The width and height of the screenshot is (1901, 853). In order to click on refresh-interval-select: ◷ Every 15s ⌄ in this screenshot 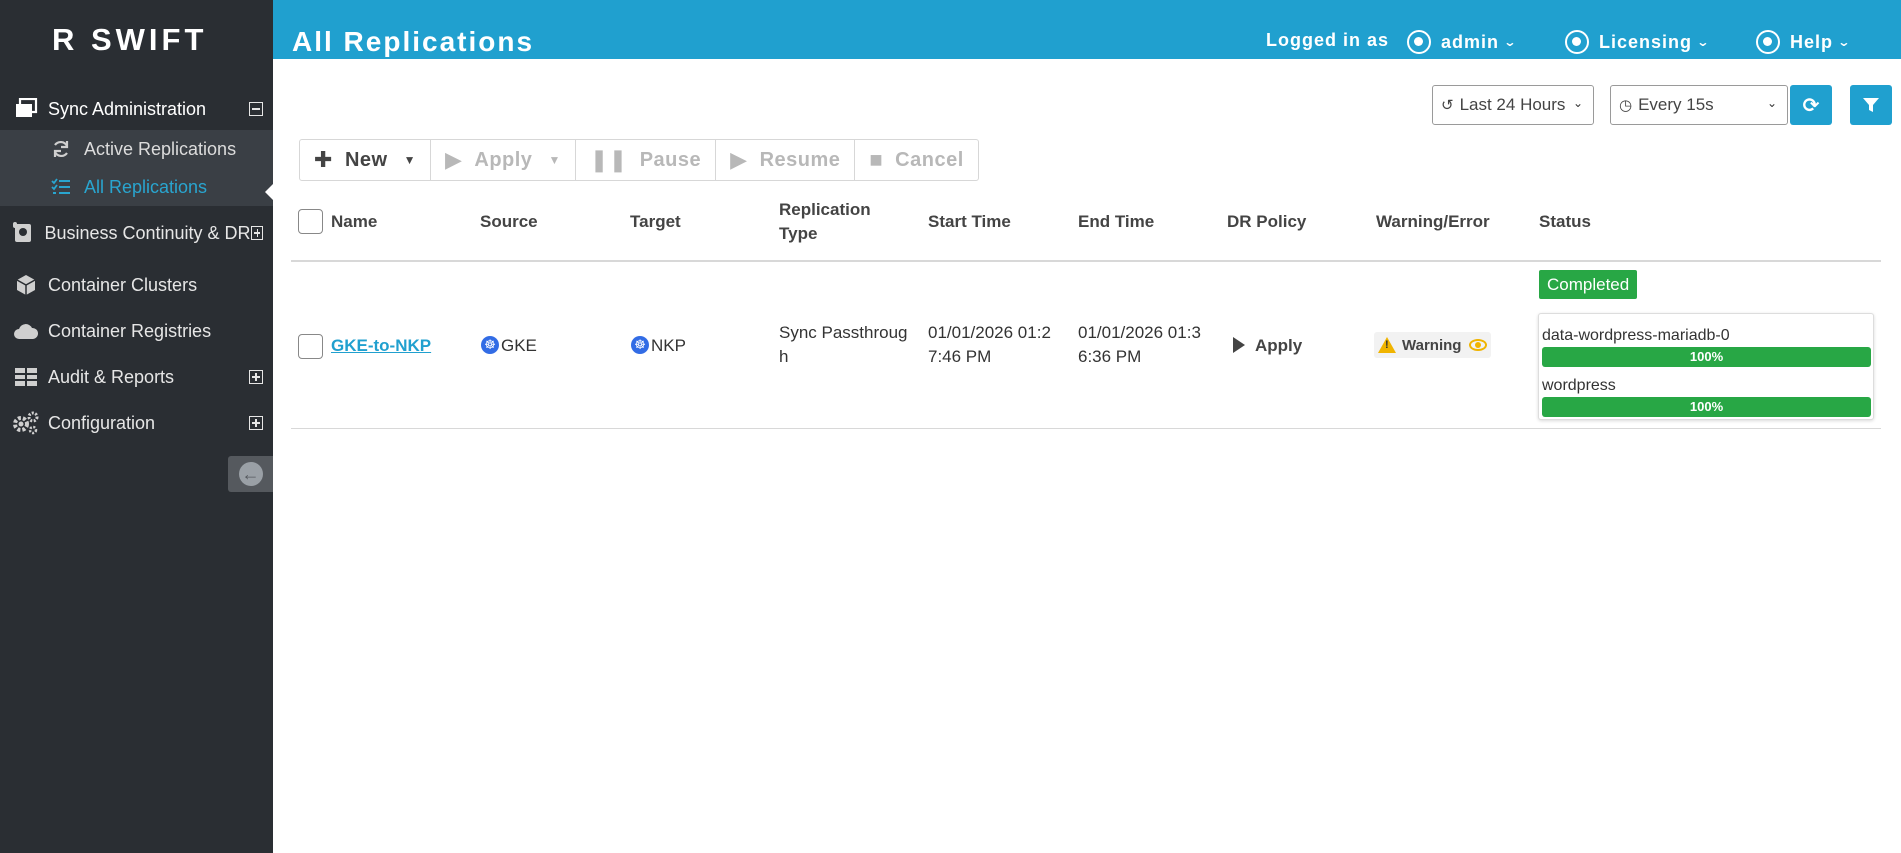, I will do `click(1699, 105)`.